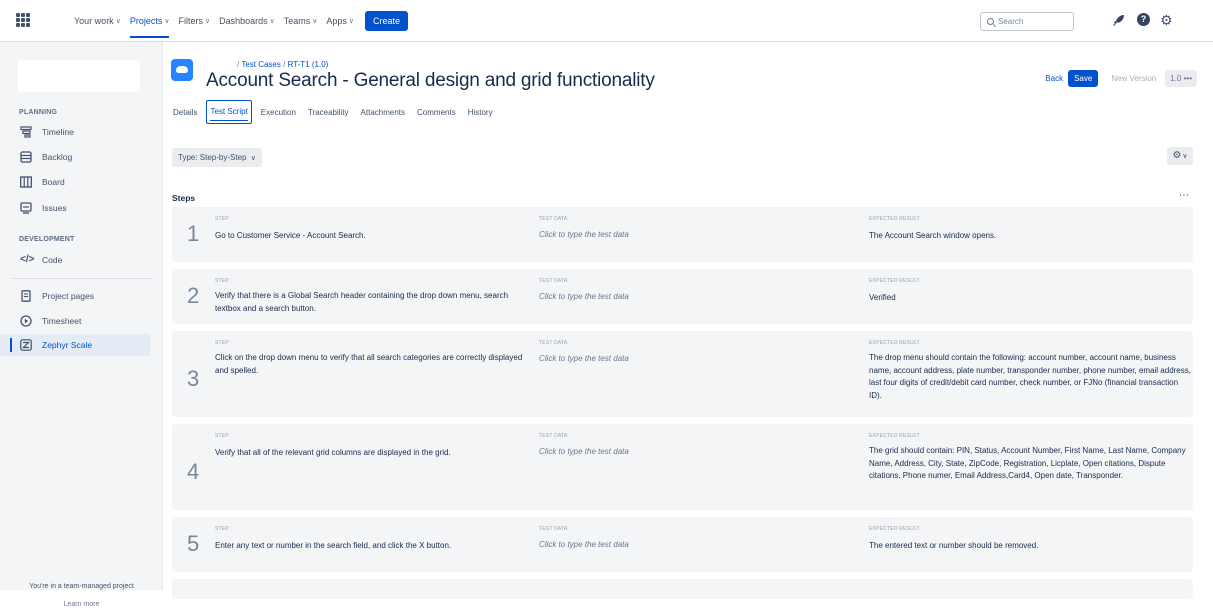  I want to click on header-actions: Back Save New Version 1.0 •••, so click(1121, 78).